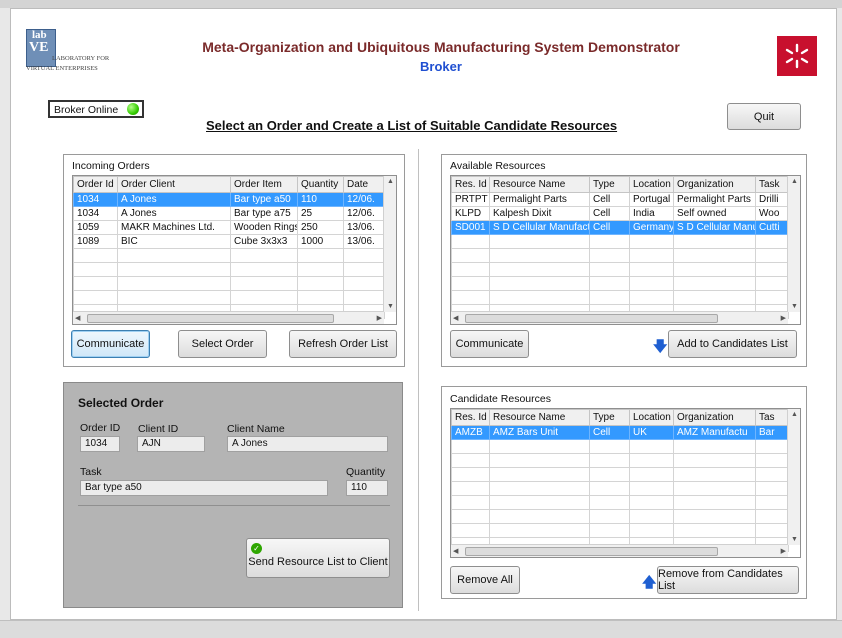 This screenshot has width=842, height=638. I want to click on table-cell: 1059, so click(95, 227).